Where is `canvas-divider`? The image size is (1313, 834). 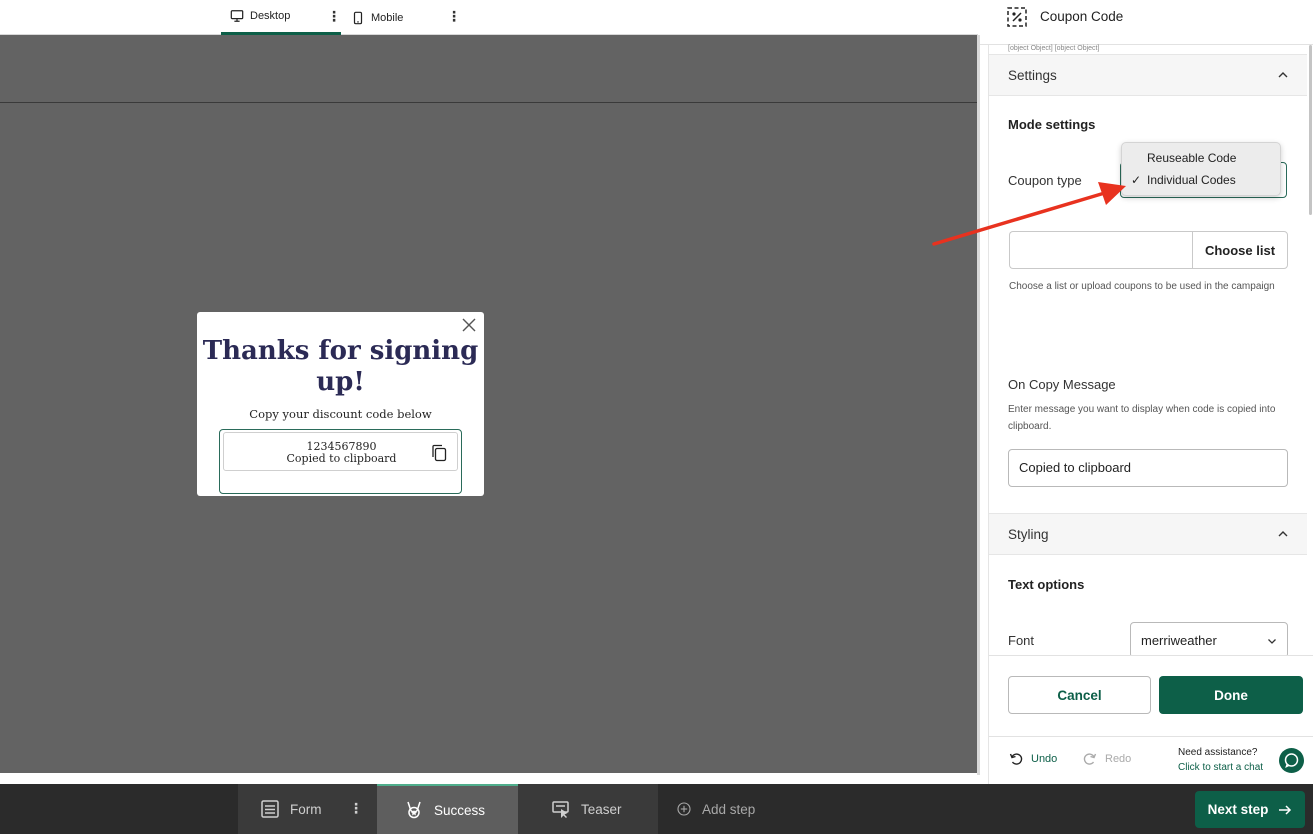 canvas-divider is located at coordinates (489, 102).